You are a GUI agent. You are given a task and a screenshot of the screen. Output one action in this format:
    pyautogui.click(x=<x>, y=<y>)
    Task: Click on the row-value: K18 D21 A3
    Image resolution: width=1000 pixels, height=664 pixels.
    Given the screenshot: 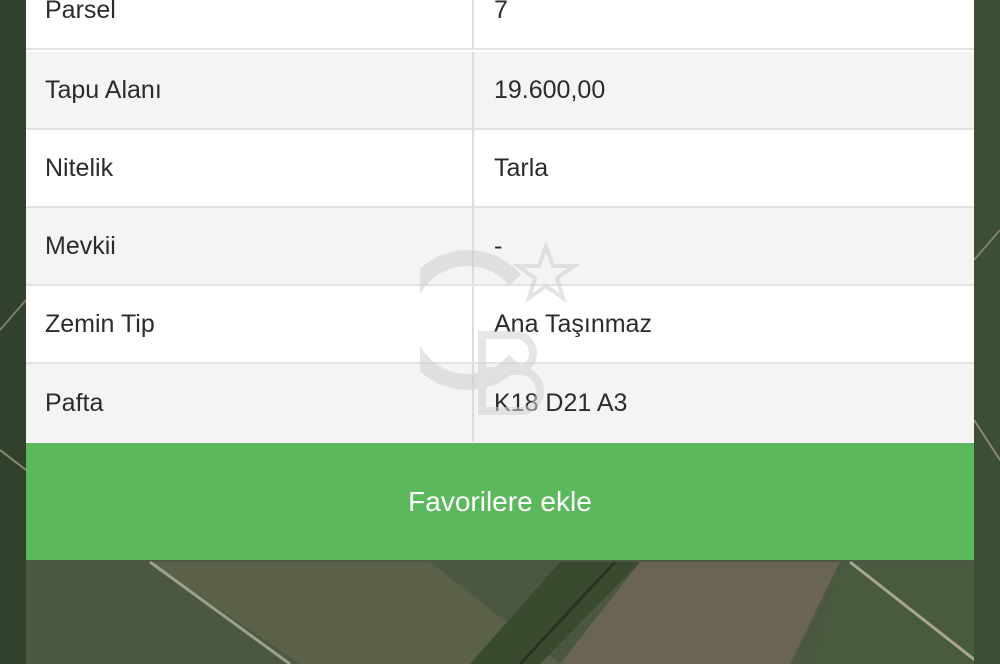 What is the action you would take?
    pyautogui.click(x=561, y=402)
    